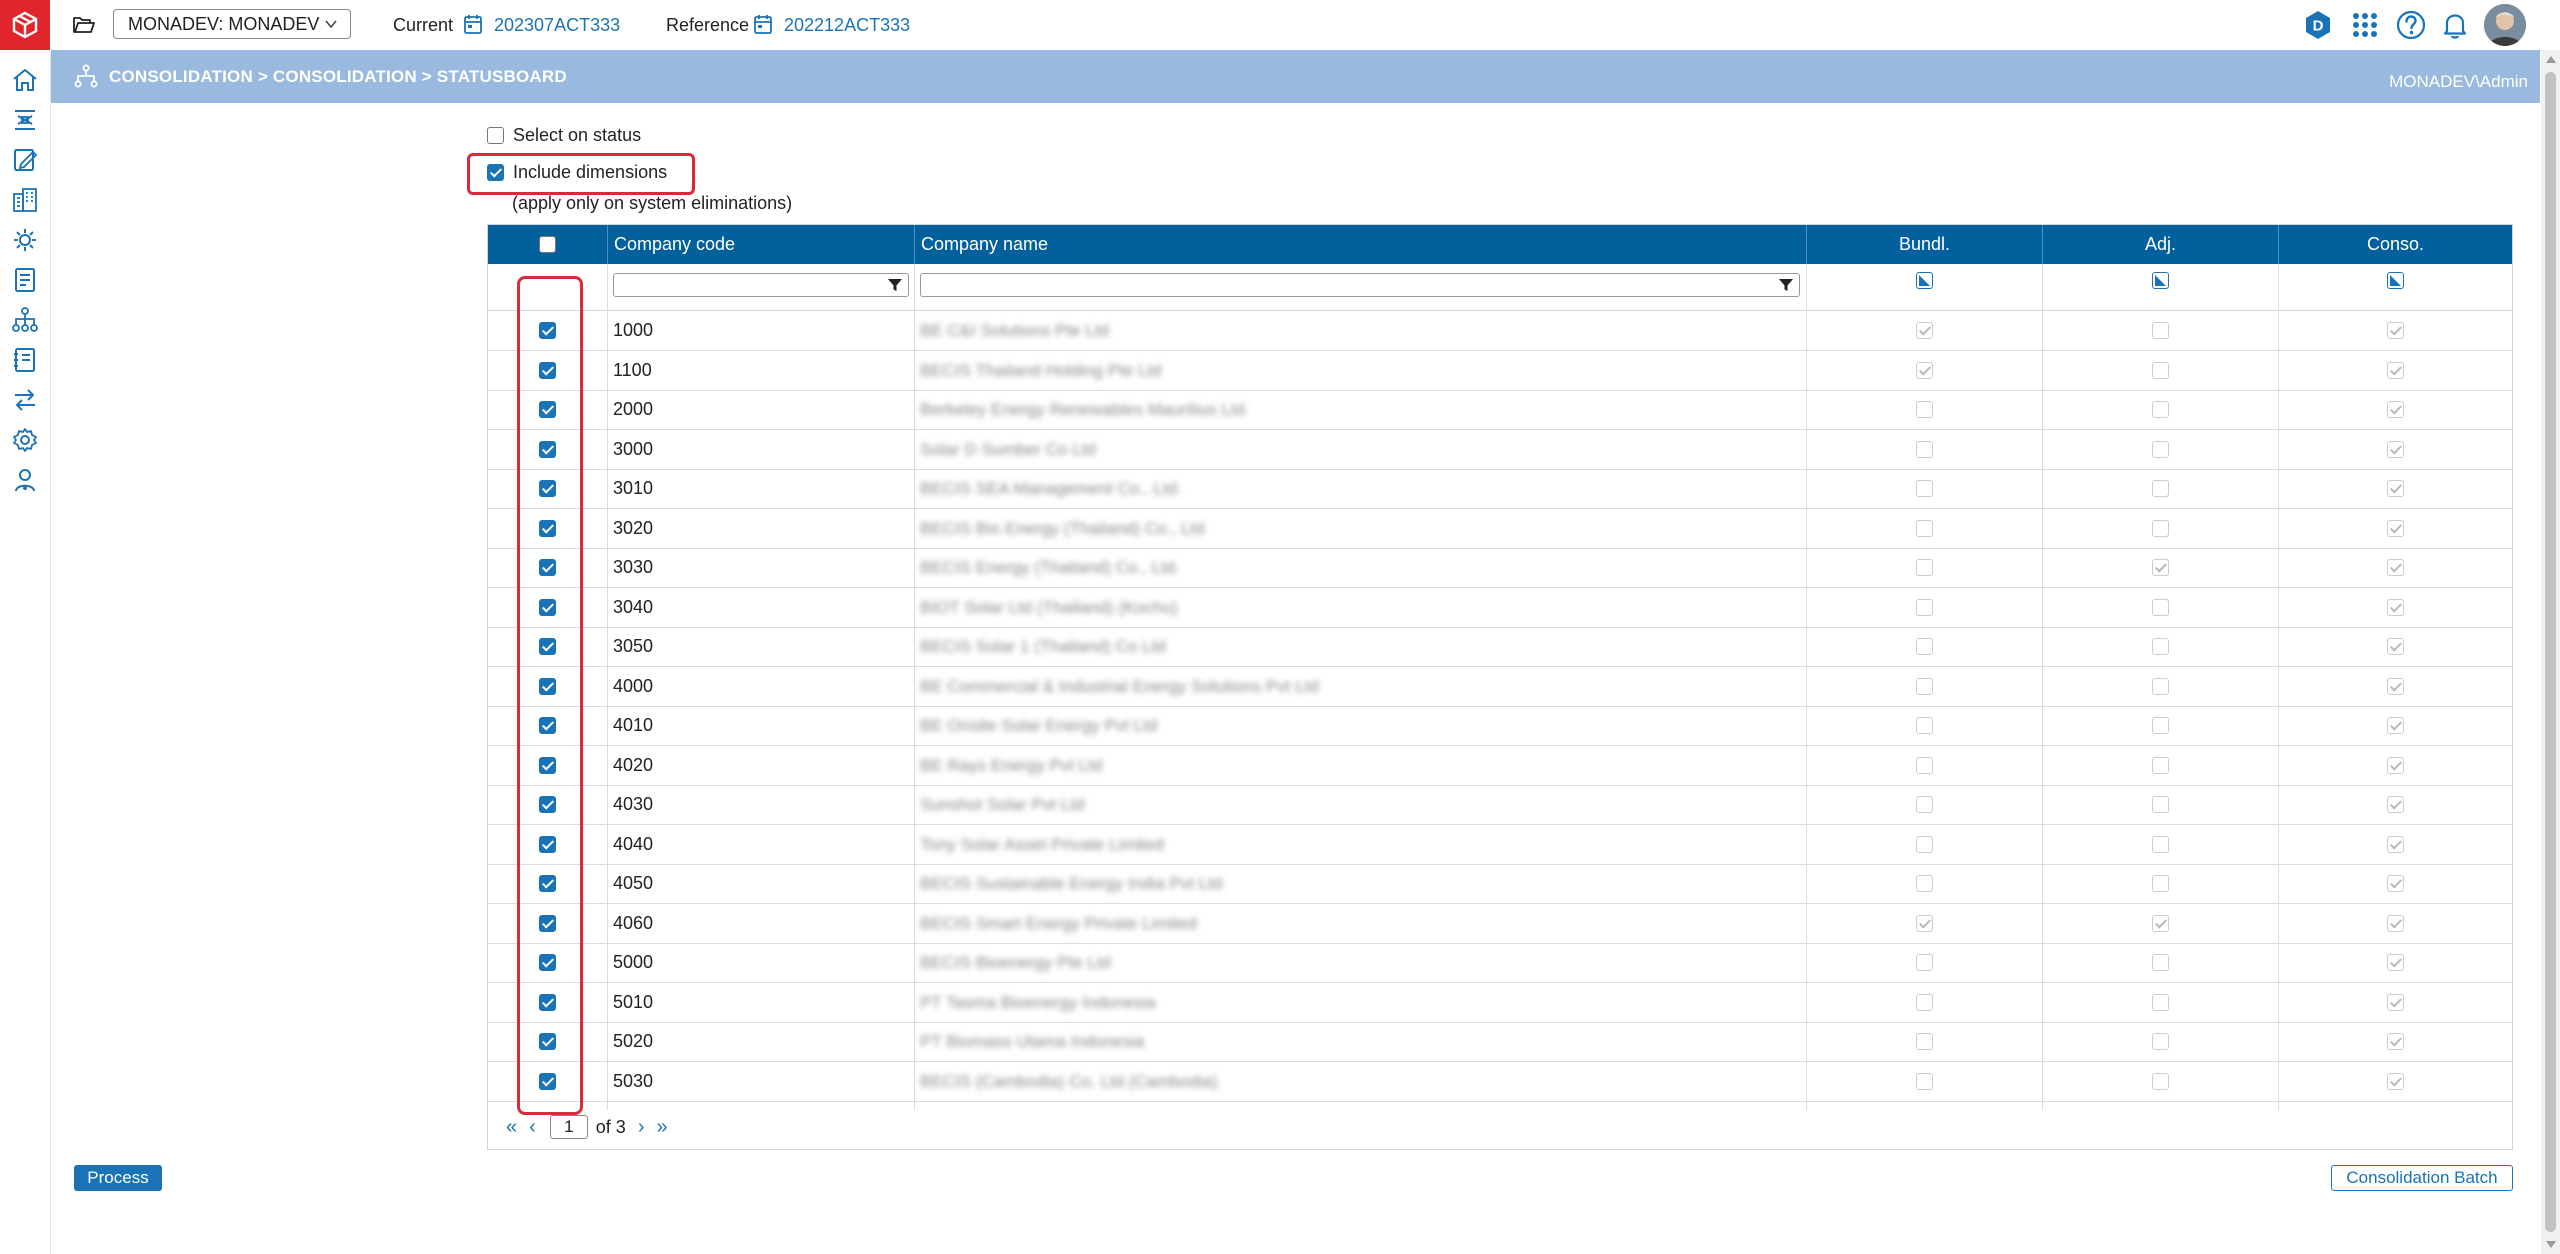 The height and width of the screenshot is (1254, 2560). I want to click on company-name-cell: Berkeley Energy Renewables Mauritius Ltd, so click(1083, 409).